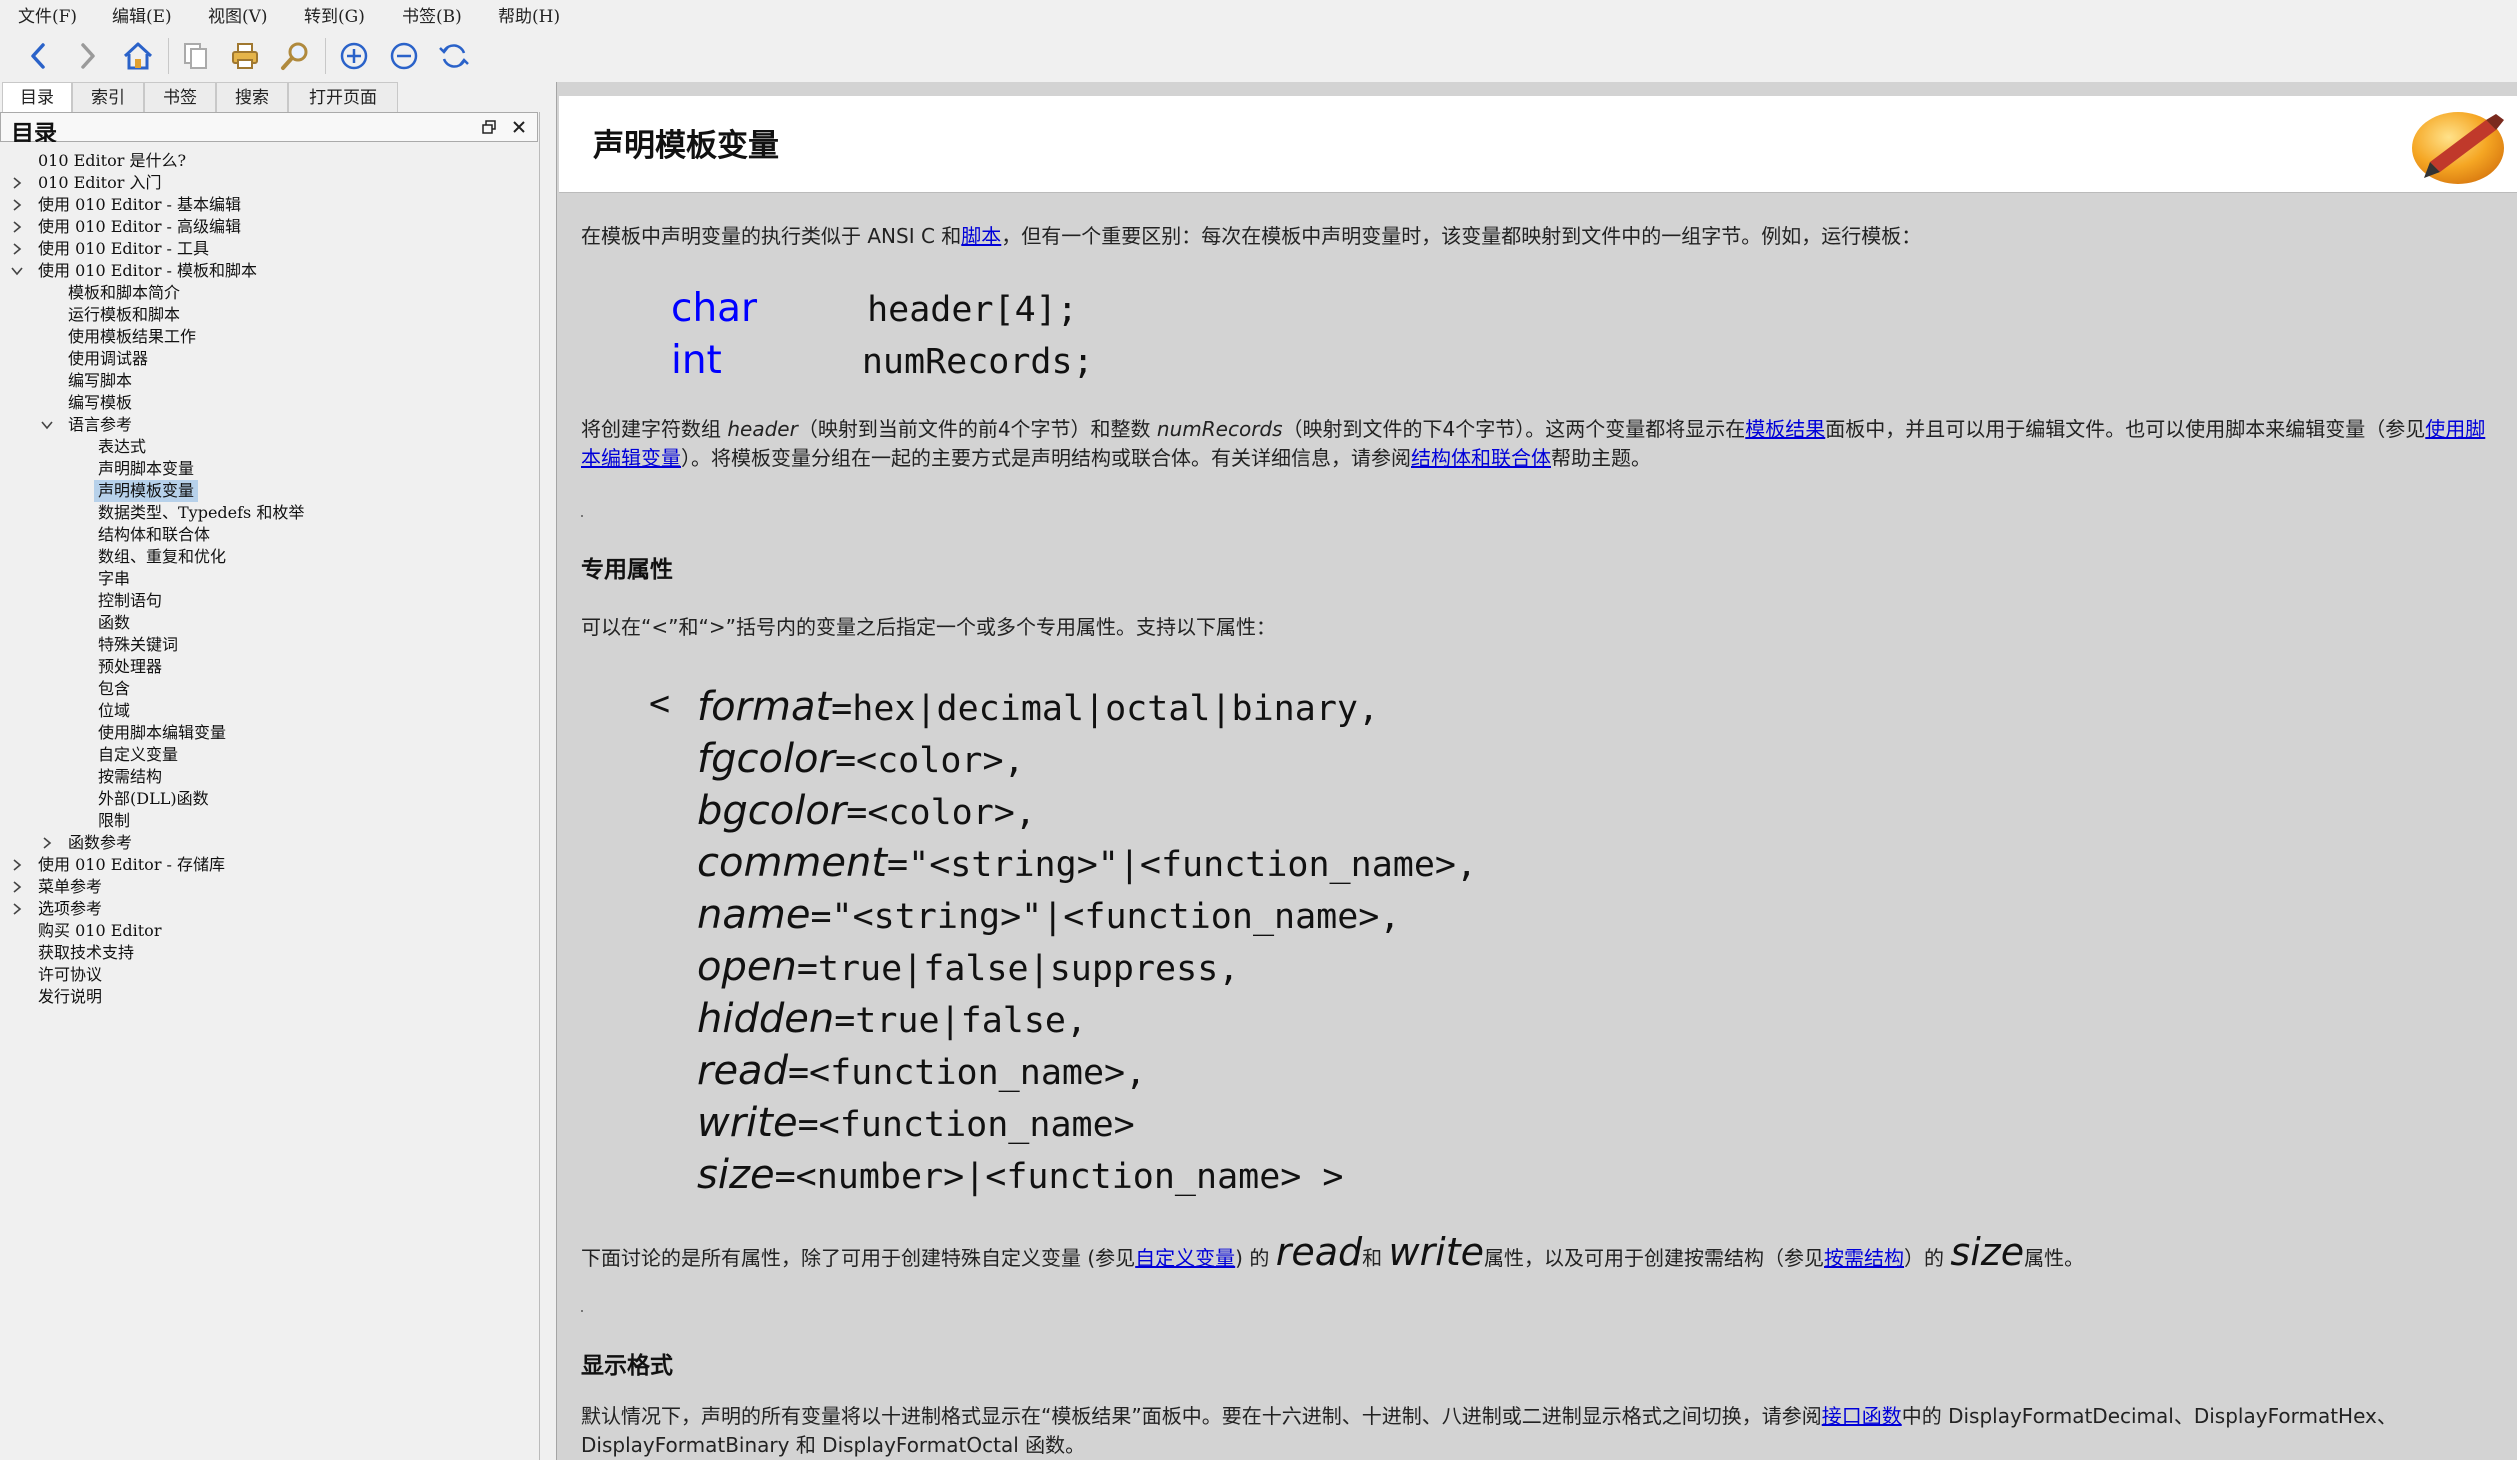  Describe the element at coordinates (245, 56) in the screenshot. I see `print-icon` at that location.